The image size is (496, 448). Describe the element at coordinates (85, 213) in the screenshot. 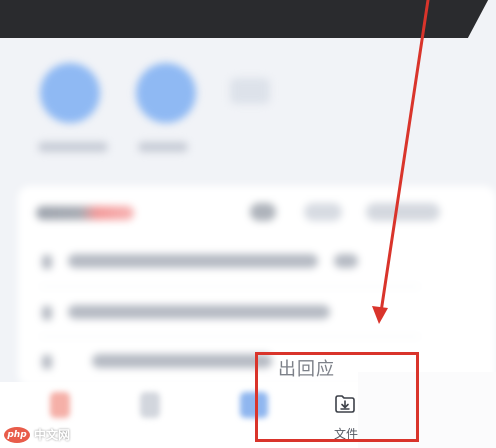

I see `section-header` at that location.